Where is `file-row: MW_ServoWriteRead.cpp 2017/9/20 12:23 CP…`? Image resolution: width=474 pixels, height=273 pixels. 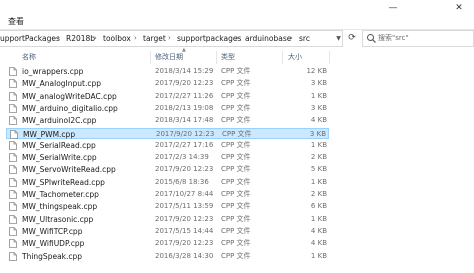
file-row: MW_ServoWriteRead.cpp 2017/9/20 12:23 CP… is located at coordinates (167, 169).